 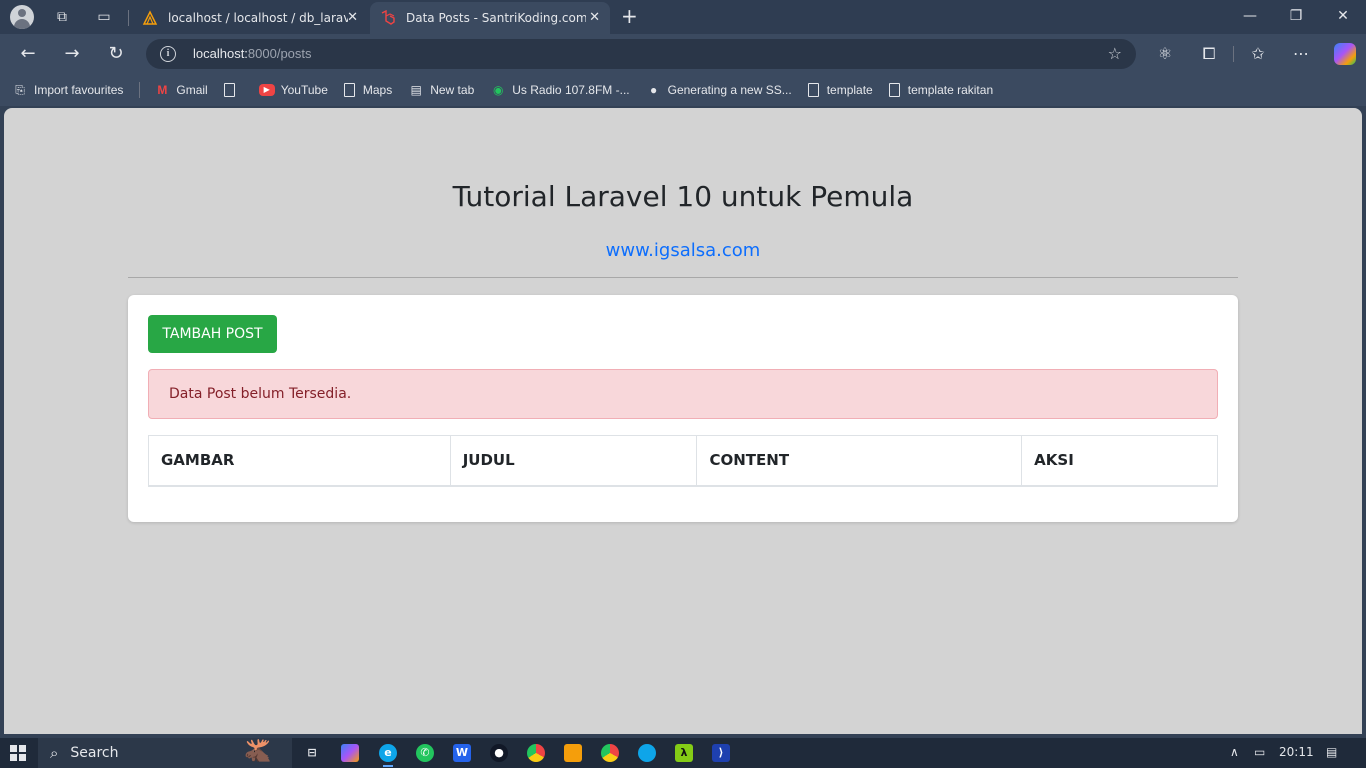 I want to click on search-icon: ⌕, so click(x=54, y=753).